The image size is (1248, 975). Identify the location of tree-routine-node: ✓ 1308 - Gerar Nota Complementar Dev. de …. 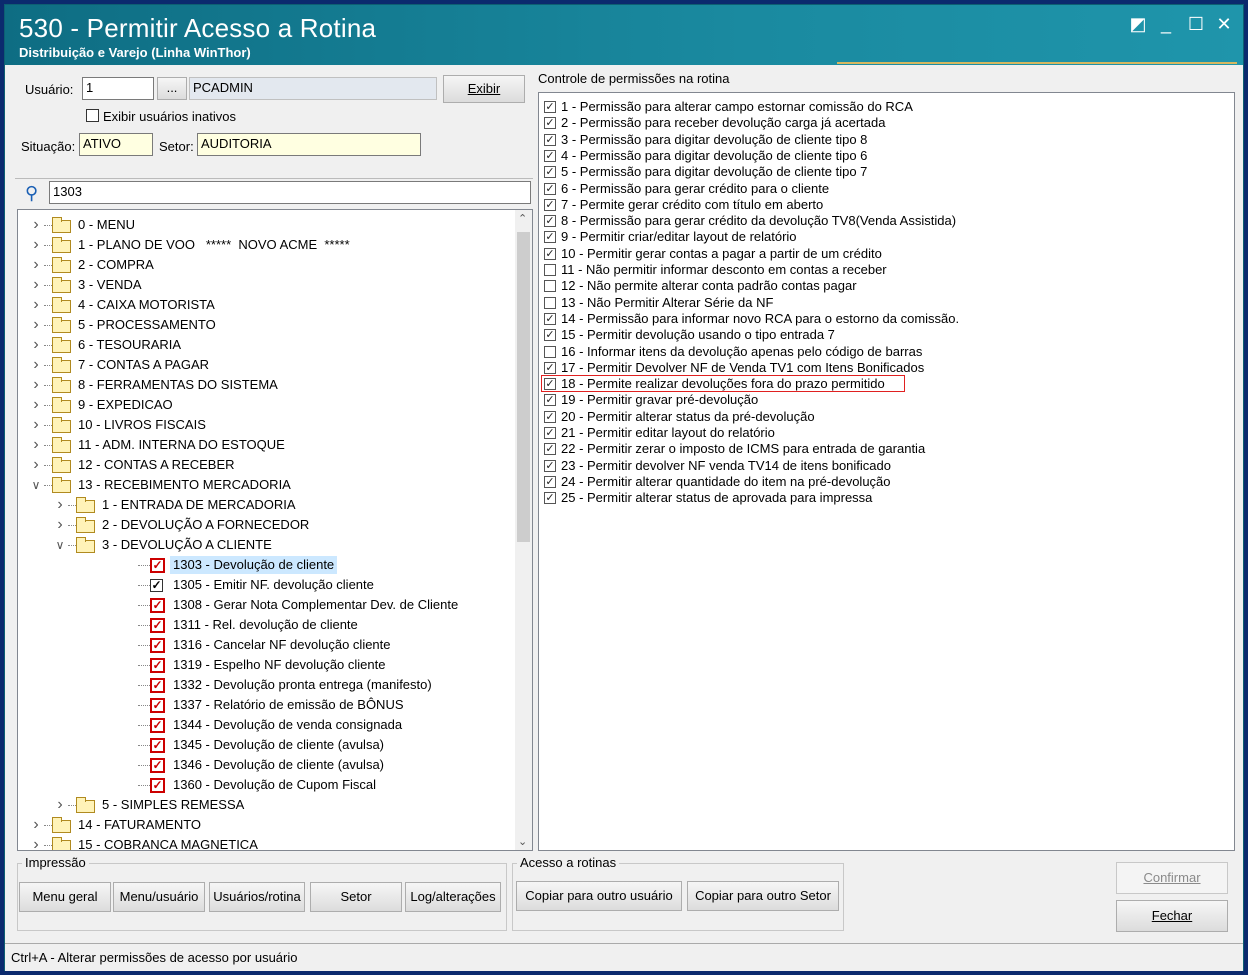
(267, 606).